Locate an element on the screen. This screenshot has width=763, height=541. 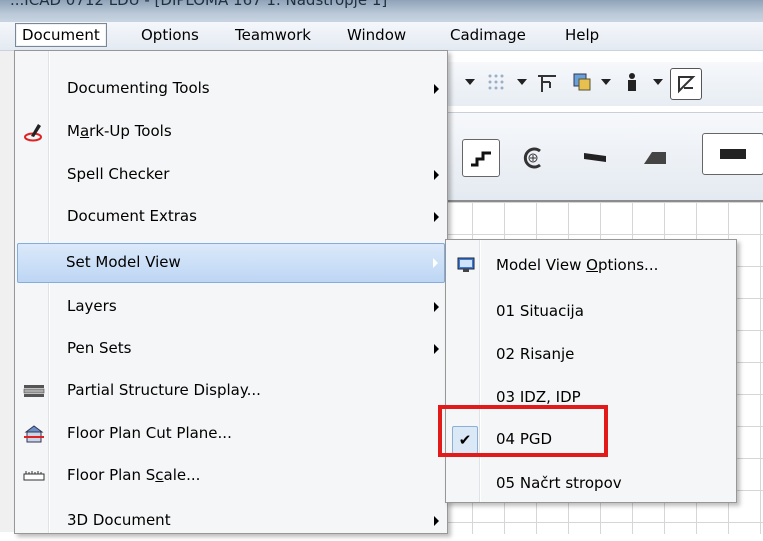
roof-tool-icon is located at coordinates (655, 158).